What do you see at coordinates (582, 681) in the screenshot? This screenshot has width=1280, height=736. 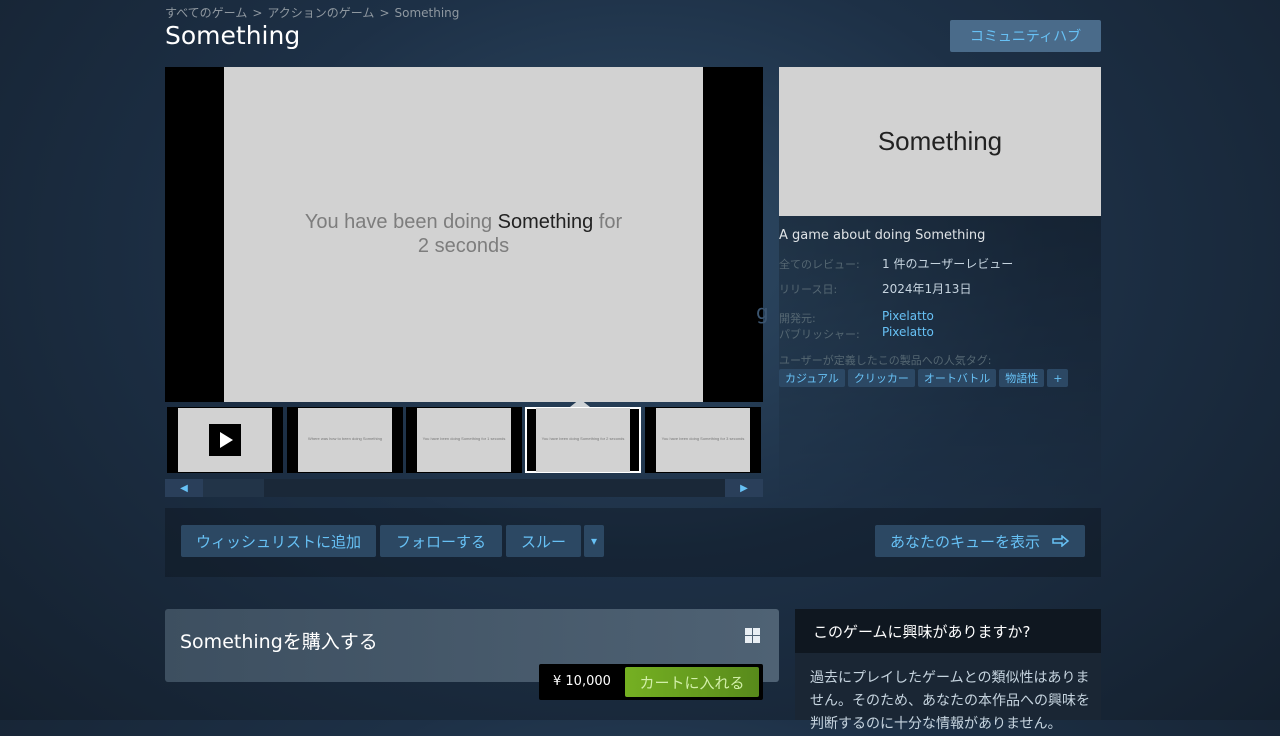 I see `price: ¥ 10,000` at bounding box center [582, 681].